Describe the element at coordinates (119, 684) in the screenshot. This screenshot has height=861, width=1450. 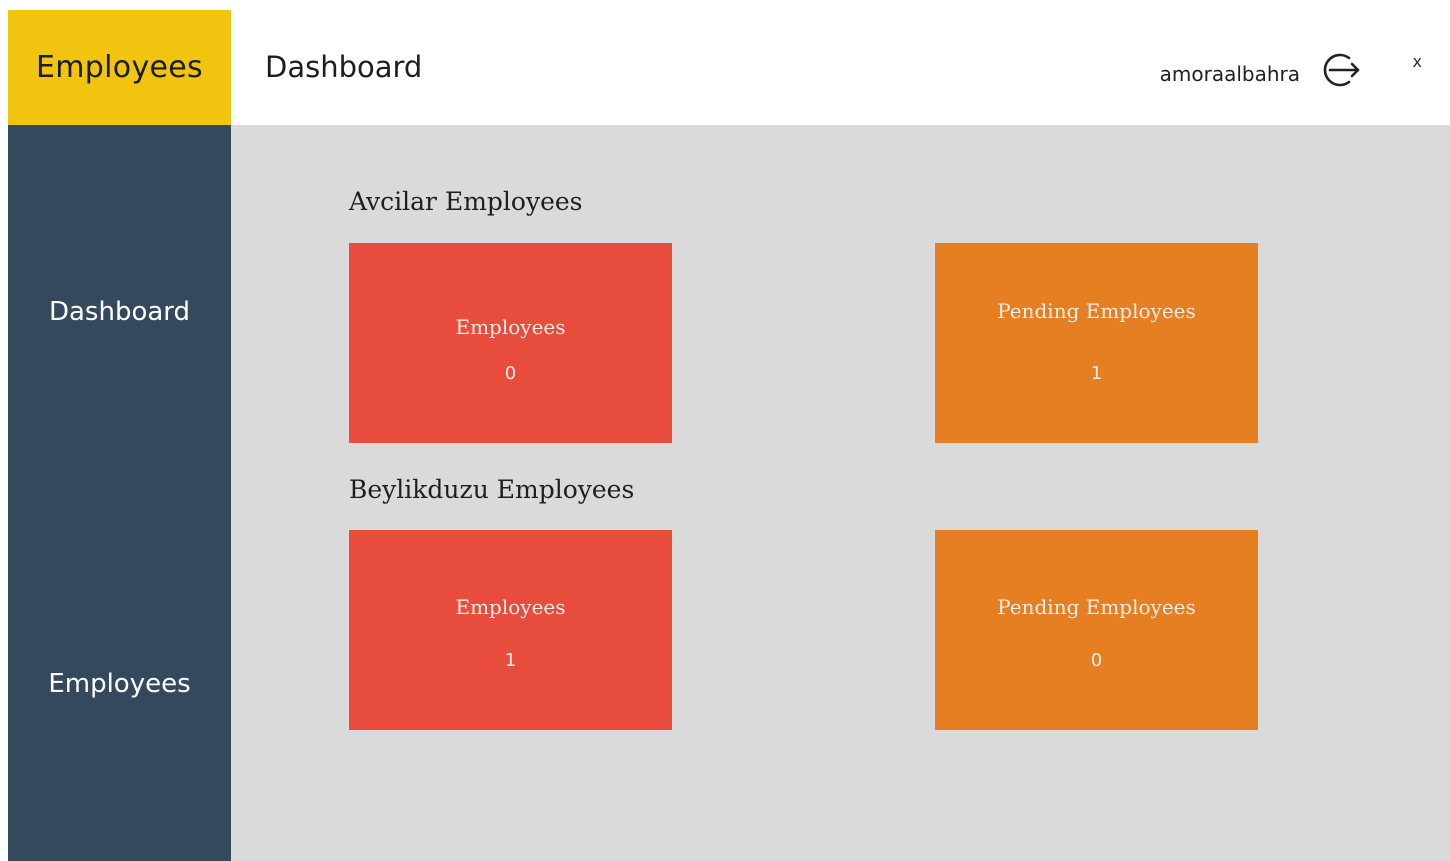
I see `sidebar-item-employees: Employees` at that location.